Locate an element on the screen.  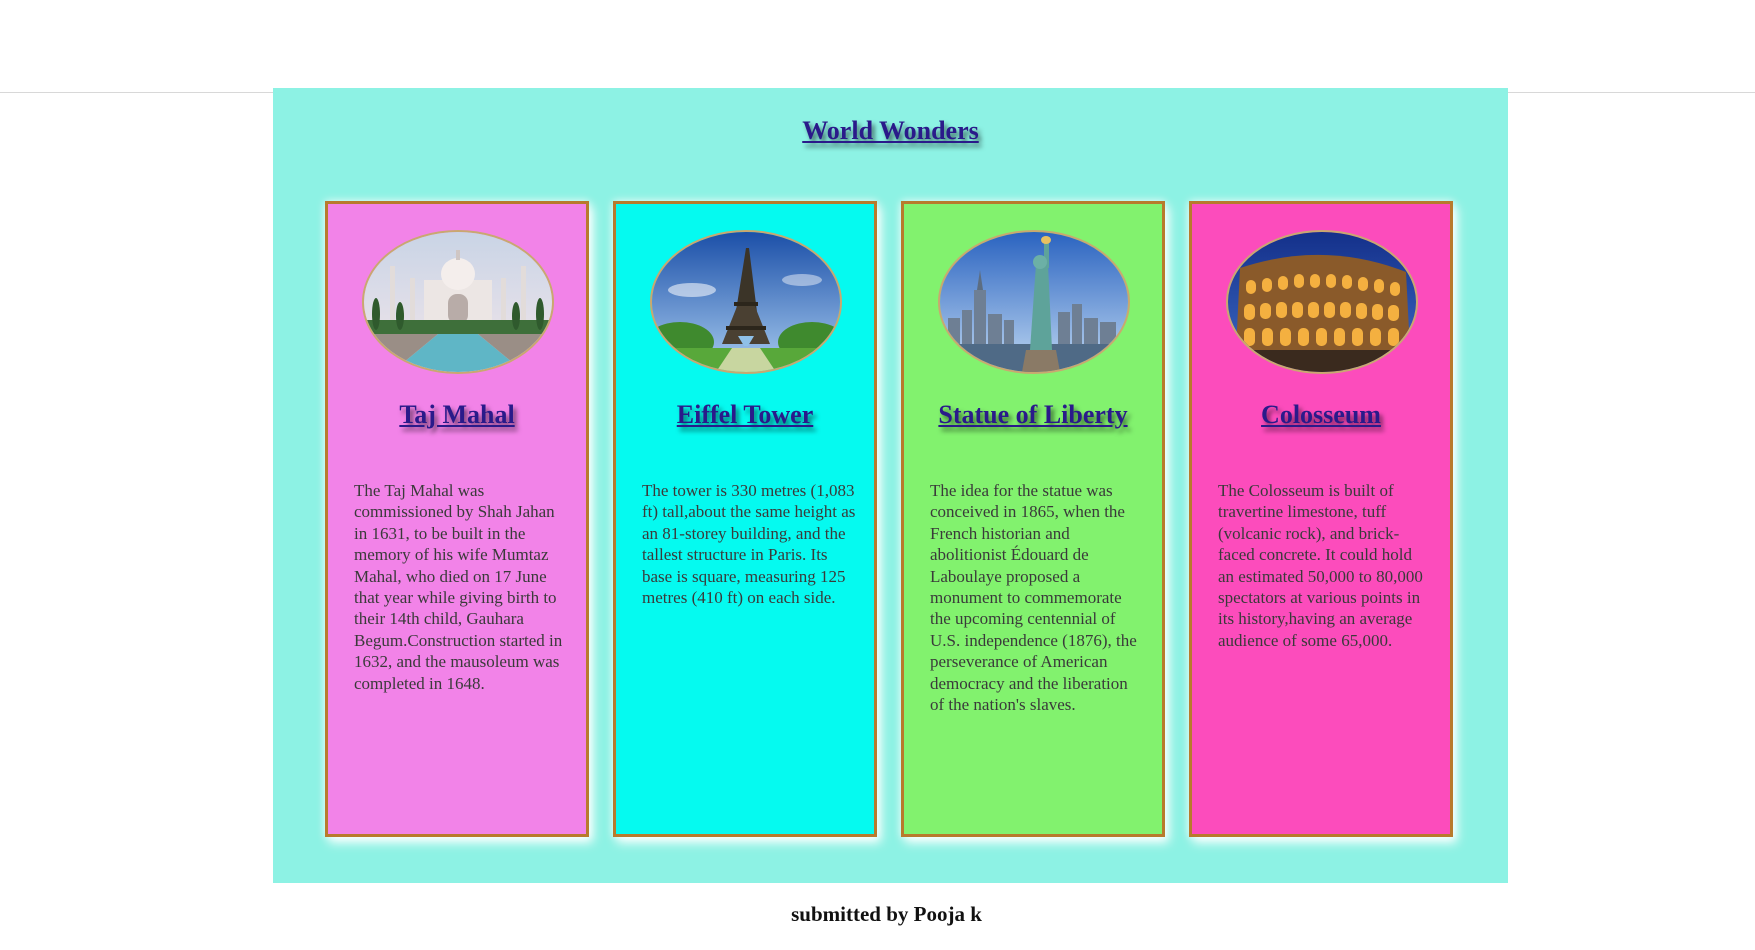
eiffel-tower-link: Eiffel Tower is located at coordinates (745, 414).